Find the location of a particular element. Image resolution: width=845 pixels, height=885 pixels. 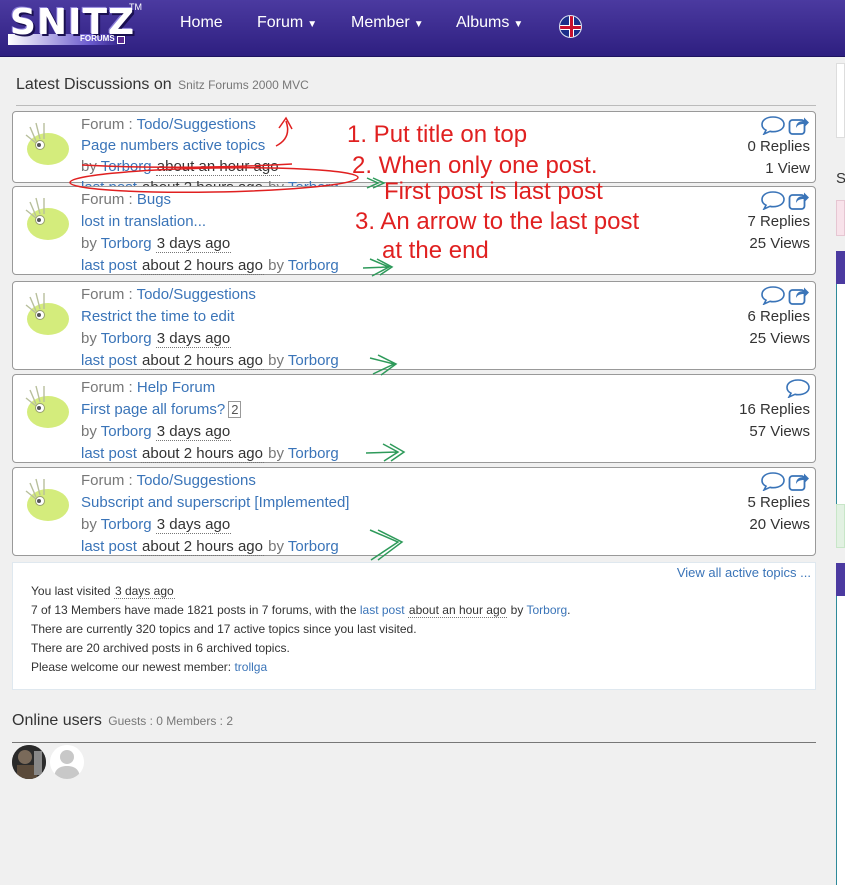

online-users-counts: Guests : 0 Members : 2 is located at coordinates (170, 721).